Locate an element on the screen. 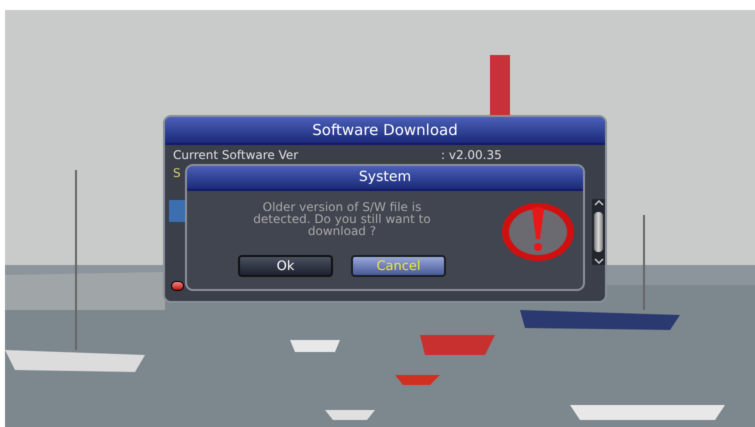 This screenshot has height=427, width=755. row-label: S is located at coordinates (177, 173).